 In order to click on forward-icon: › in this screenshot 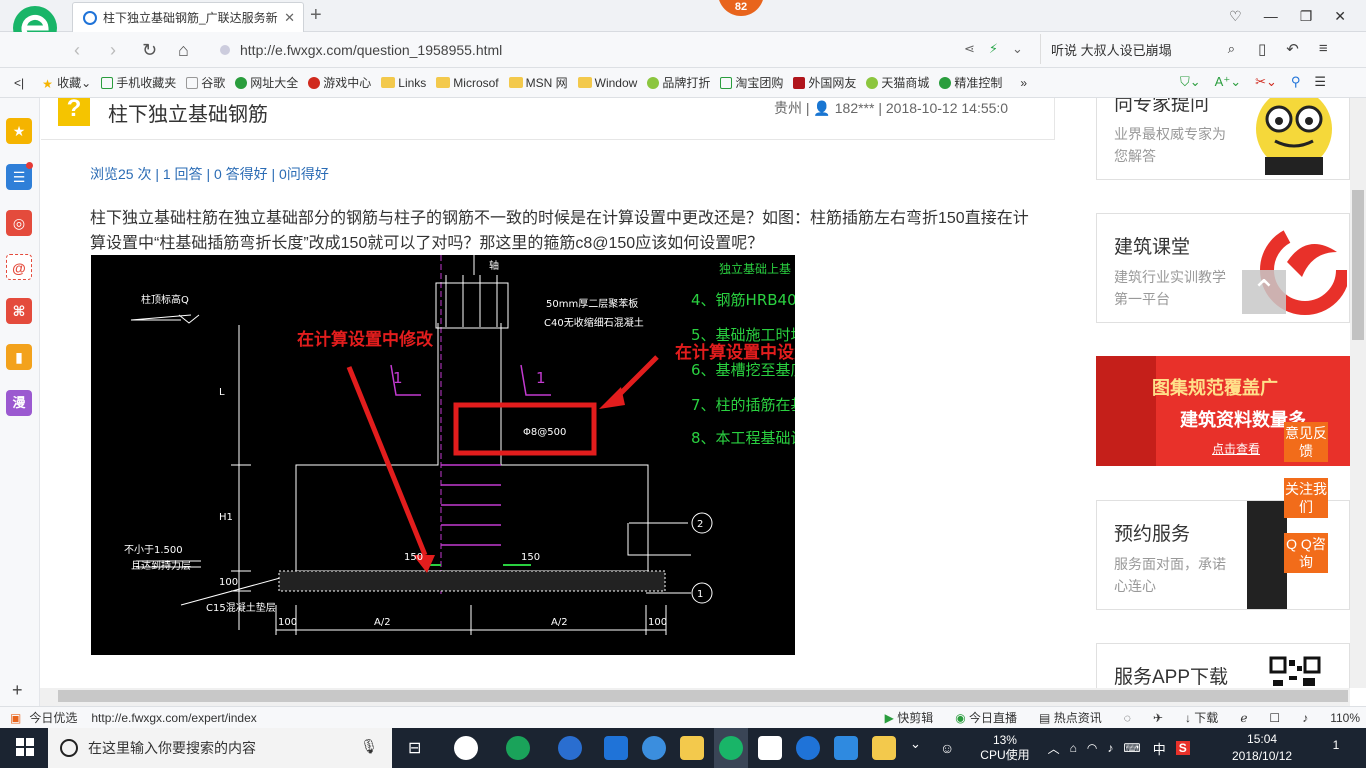, I will do `click(113, 50)`.